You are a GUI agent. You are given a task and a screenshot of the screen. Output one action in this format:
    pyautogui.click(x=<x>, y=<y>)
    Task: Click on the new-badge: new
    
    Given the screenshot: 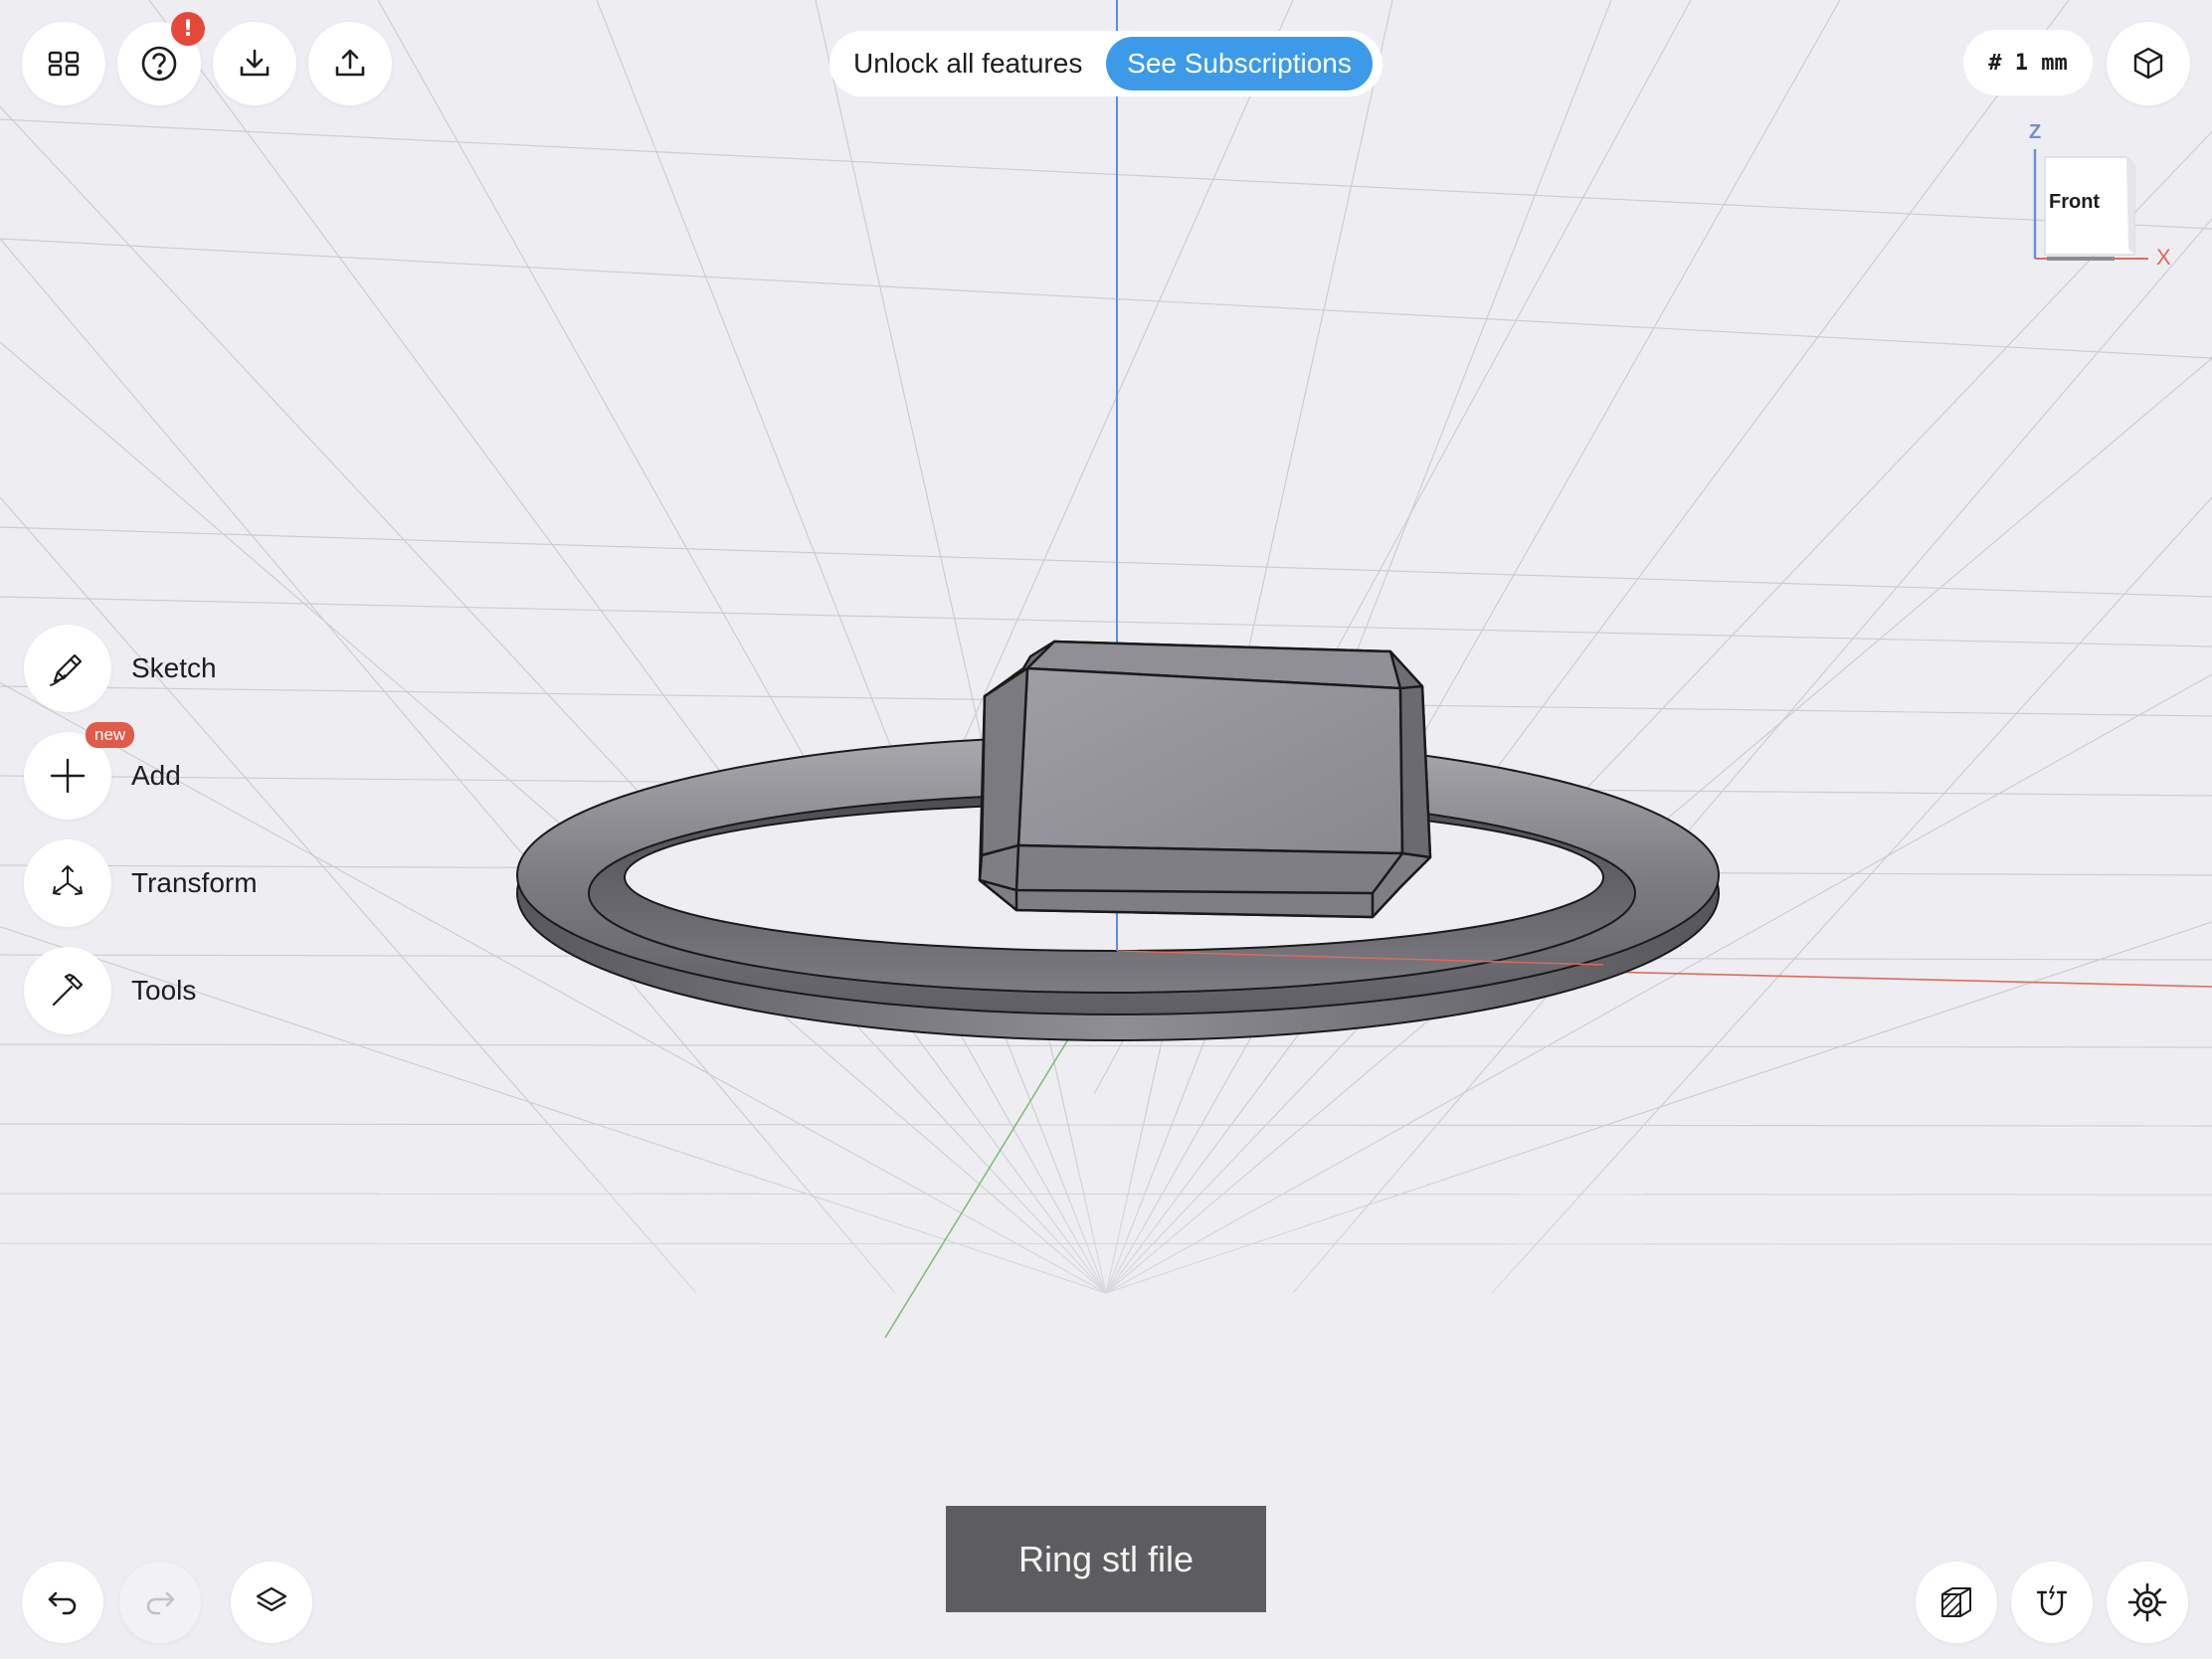 What is the action you would take?
    pyautogui.click(x=110, y=735)
    